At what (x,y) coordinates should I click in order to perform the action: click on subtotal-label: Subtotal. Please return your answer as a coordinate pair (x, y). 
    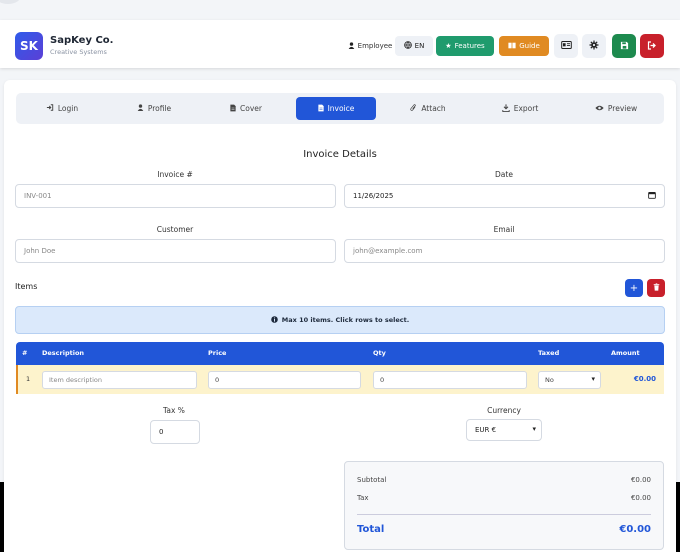
    Looking at the image, I should click on (372, 480).